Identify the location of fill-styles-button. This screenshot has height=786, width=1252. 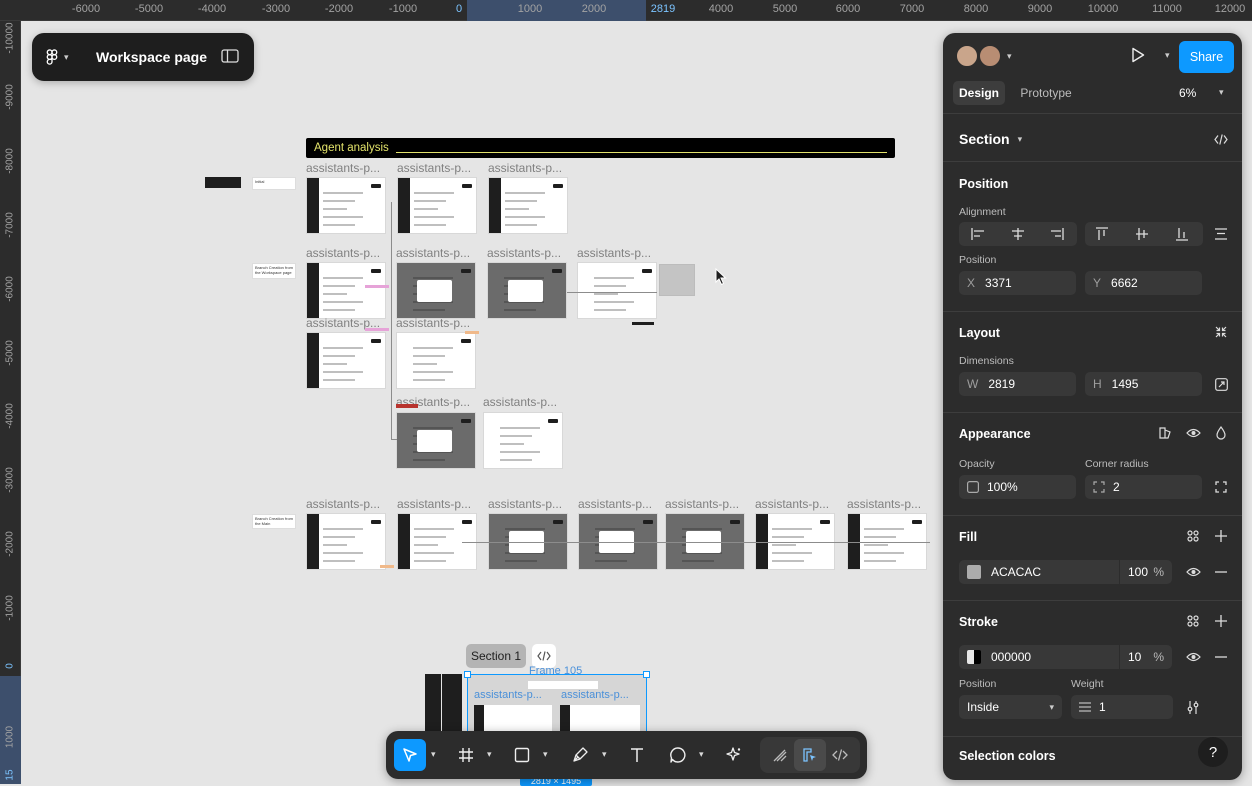
(1193, 536).